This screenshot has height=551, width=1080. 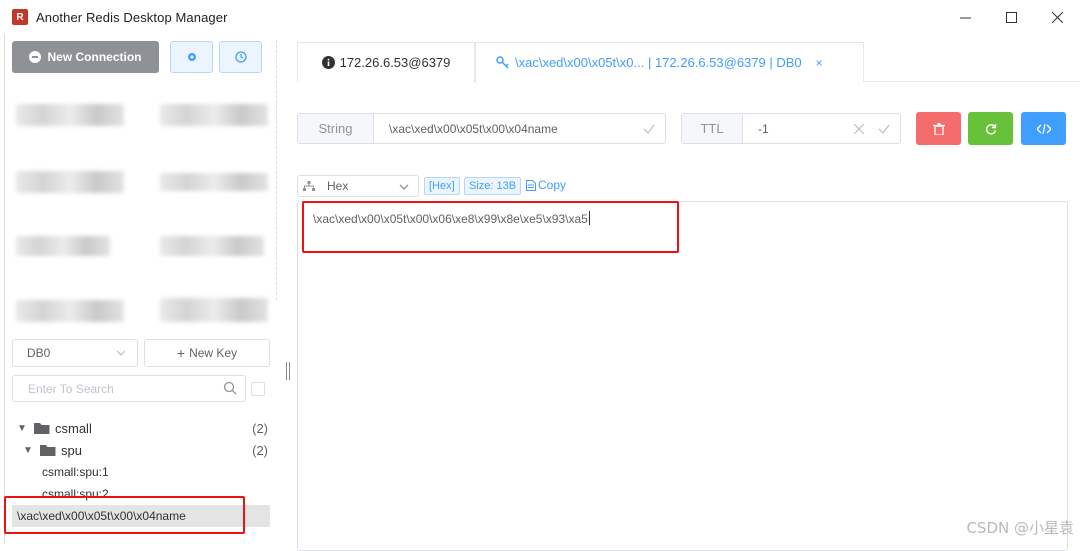 What do you see at coordinates (819, 63) in the screenshot?
I see `tab-close-icon: ×` at bounding box center [819, 63].